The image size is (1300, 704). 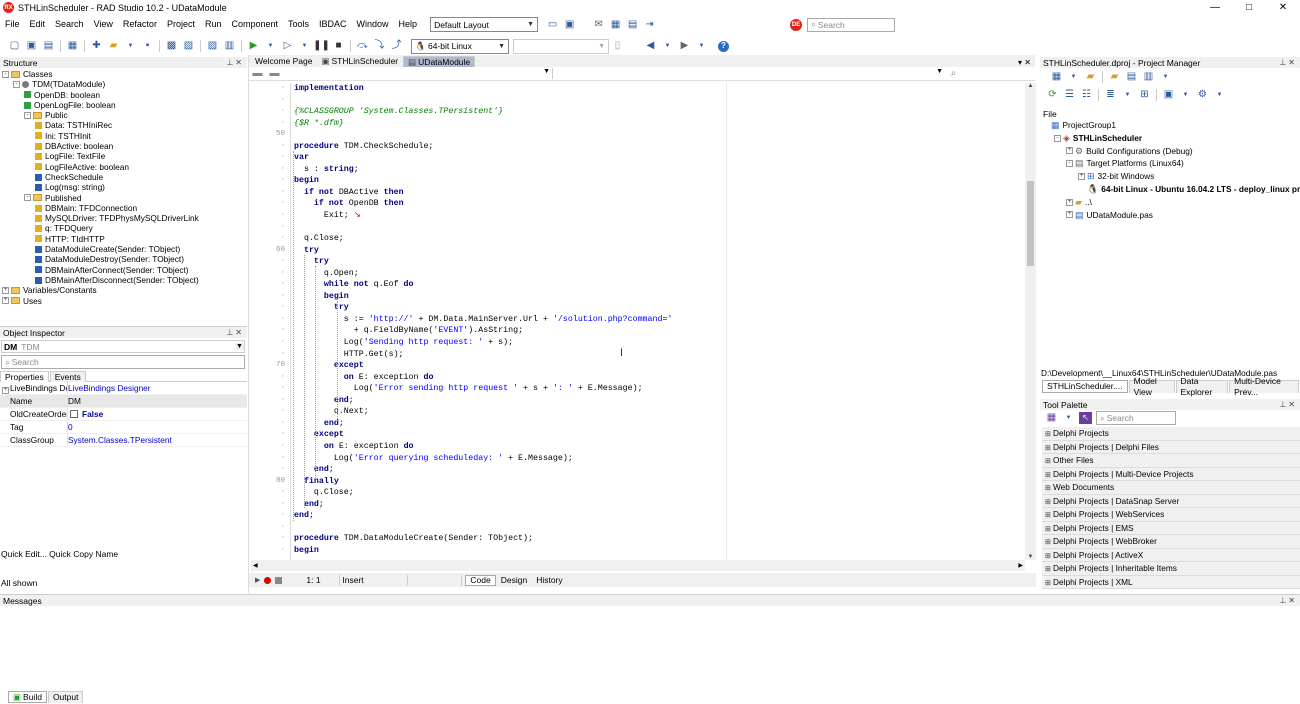 What do you see at coordinates (658, 378) in the screenshot?
I see `code-line: on E: exception do` at bounding box center [658, 378].